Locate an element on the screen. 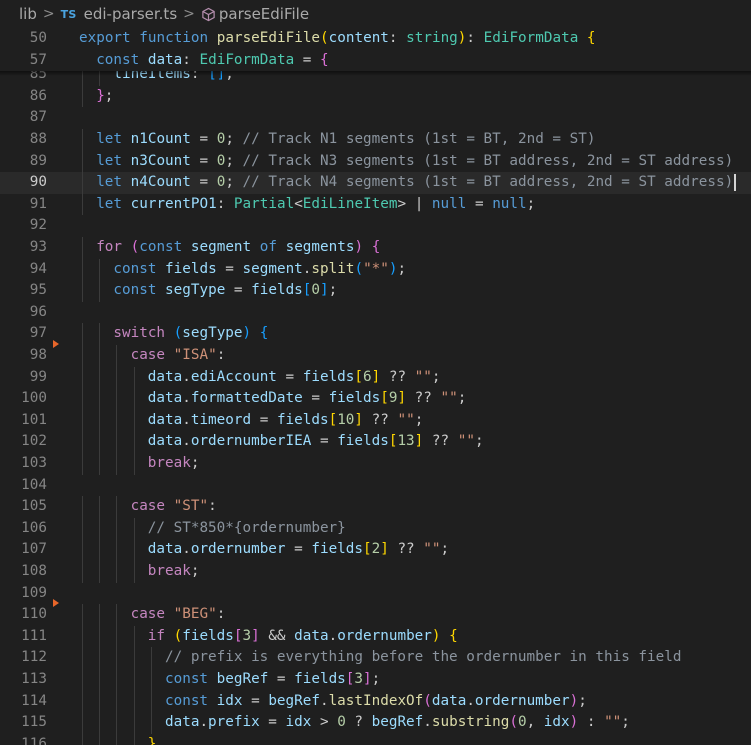 The height and width of the screenshot is (745, 751). code-line: 87 is located at coordinates (375, 118).